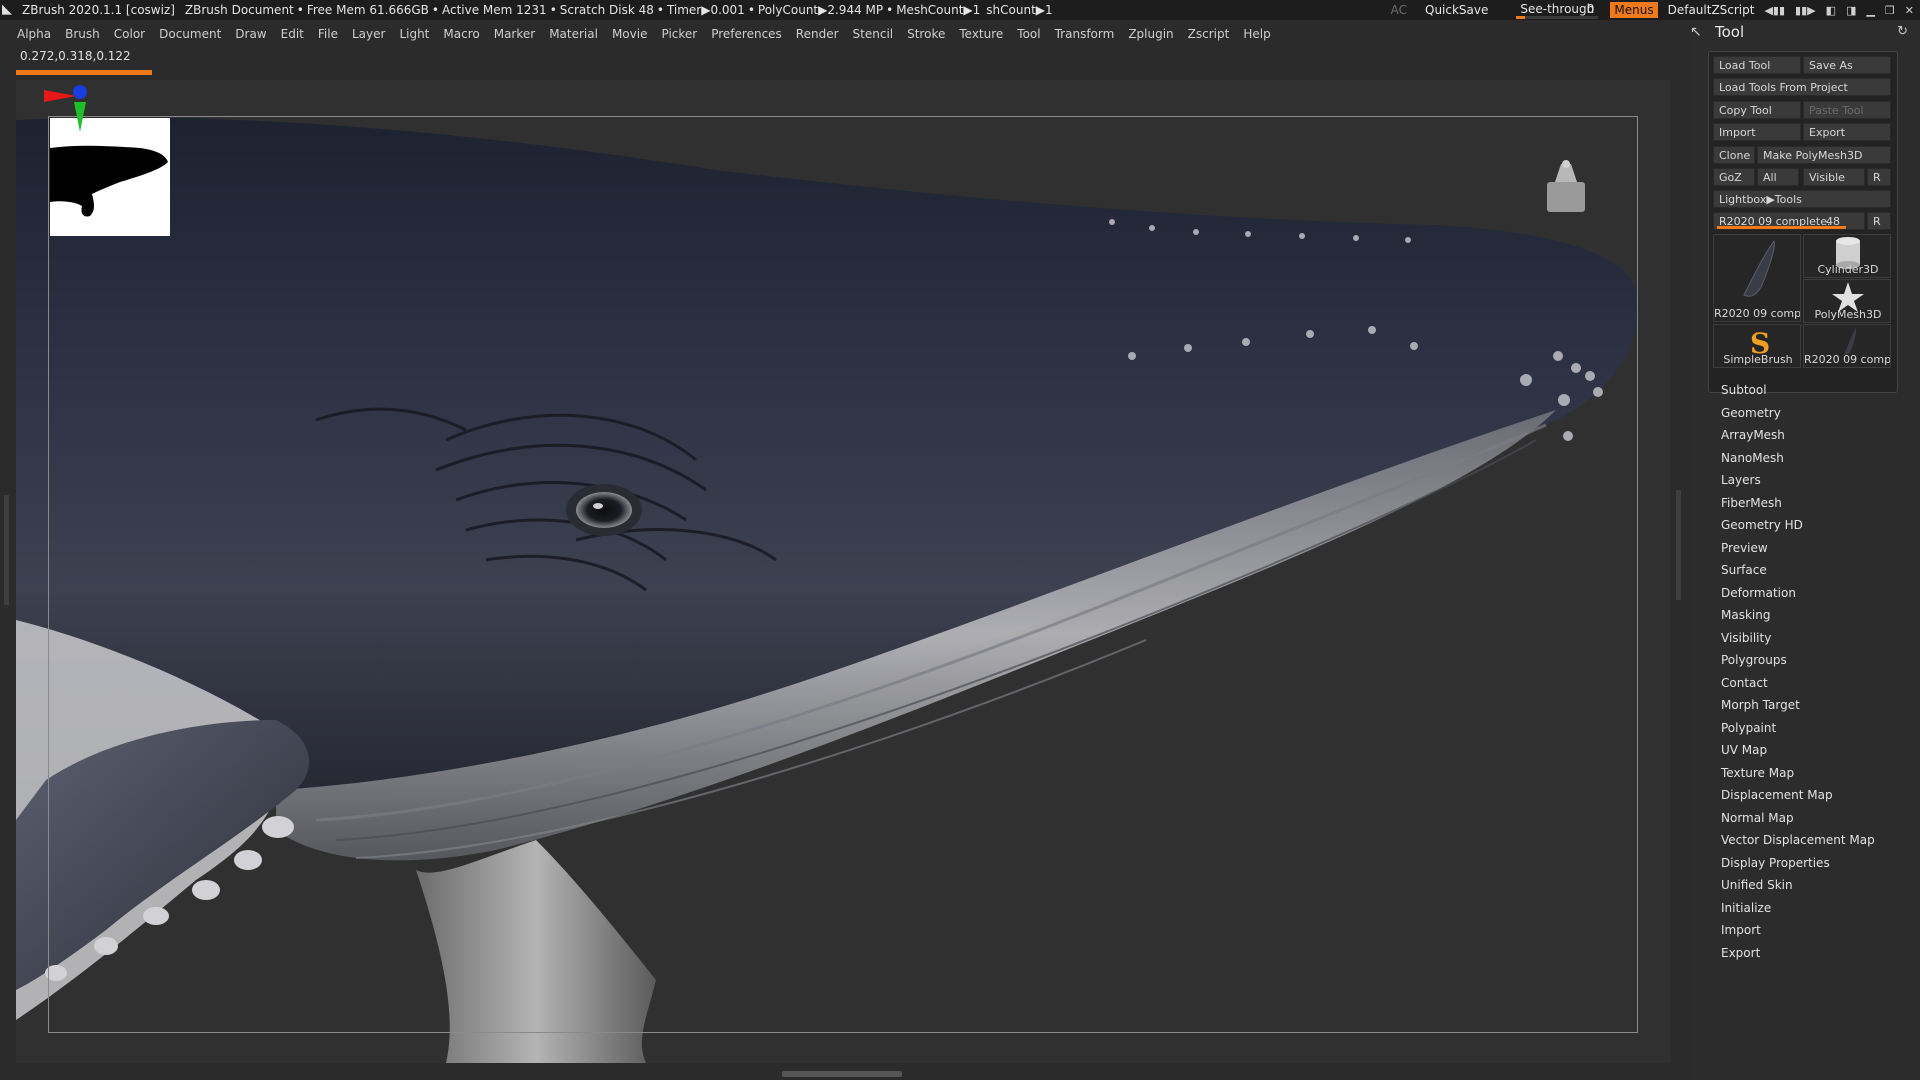  I want to click on default-zscript-button: DefaultZScript, so click(1711, 10).